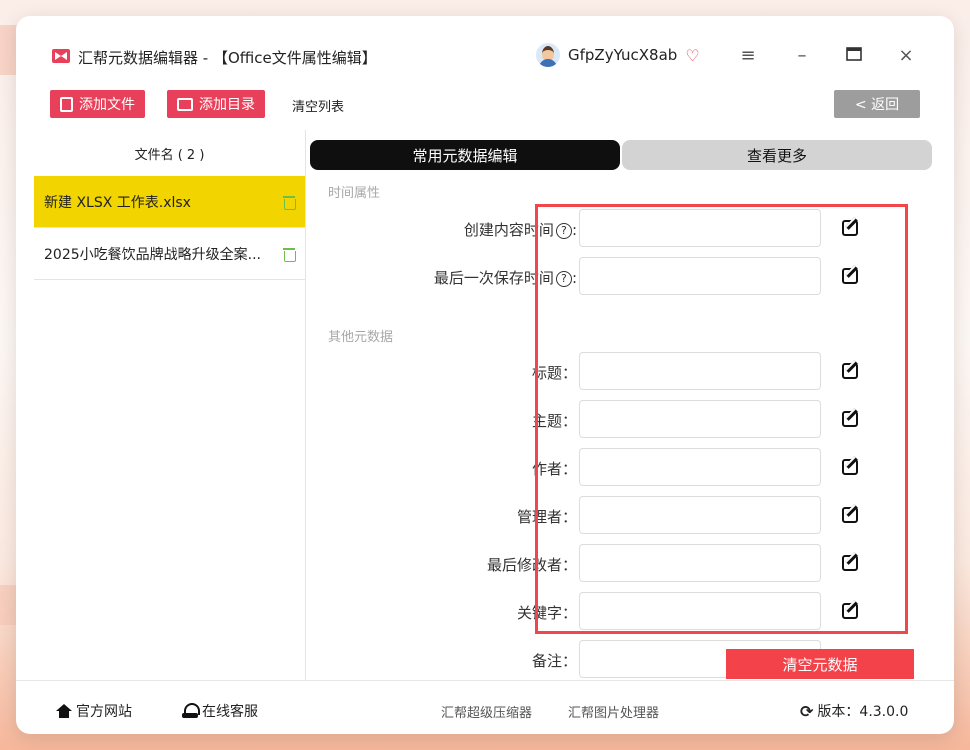 The image size is (970, 750). What do you see at coordinates (318, 105) in the screenshot?
I see `clear-list-button: 清空列表` at bounding box center [318, 105].